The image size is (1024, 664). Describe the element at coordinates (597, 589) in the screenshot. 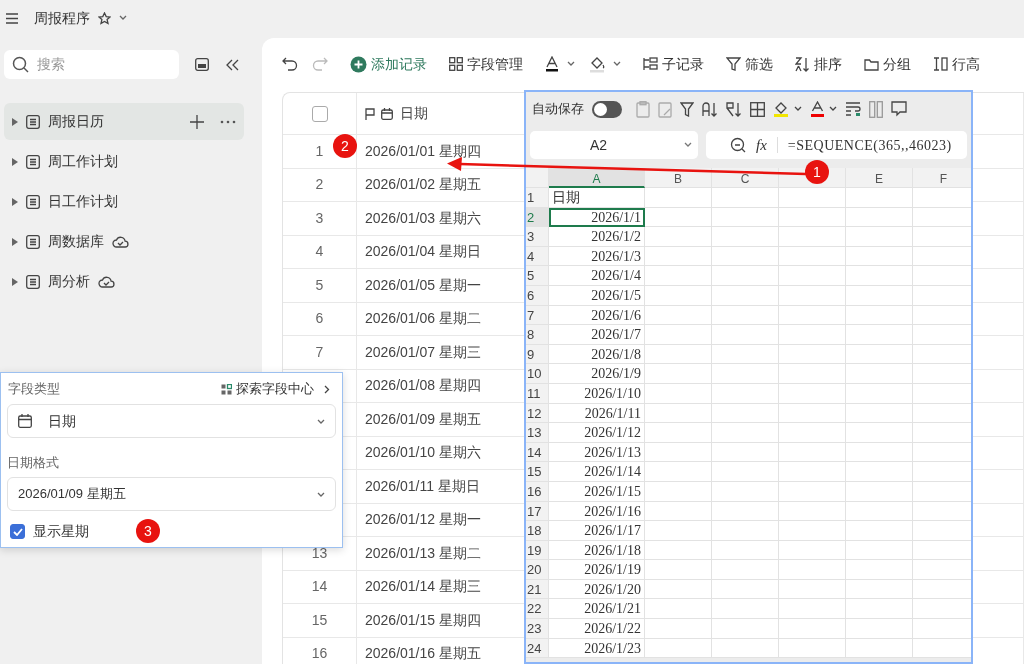

I see `sheet-cell: 2026/1/20` at that location.